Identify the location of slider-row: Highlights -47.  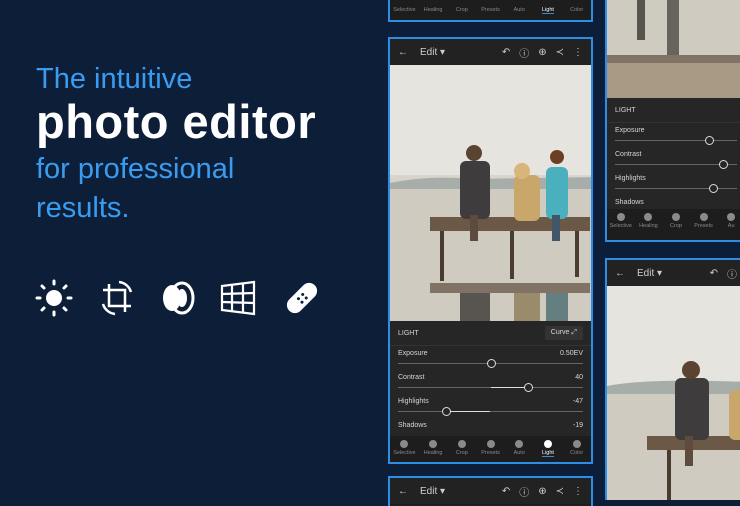
(490, 406).